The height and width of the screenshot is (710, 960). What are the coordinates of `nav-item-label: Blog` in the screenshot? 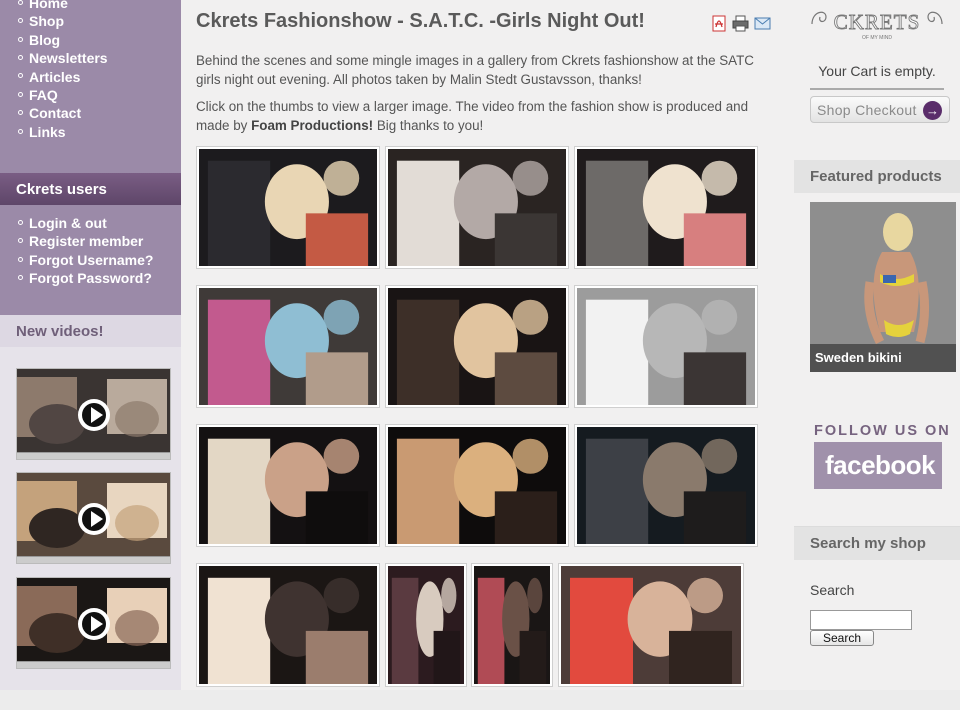 It's located at (45, 39).